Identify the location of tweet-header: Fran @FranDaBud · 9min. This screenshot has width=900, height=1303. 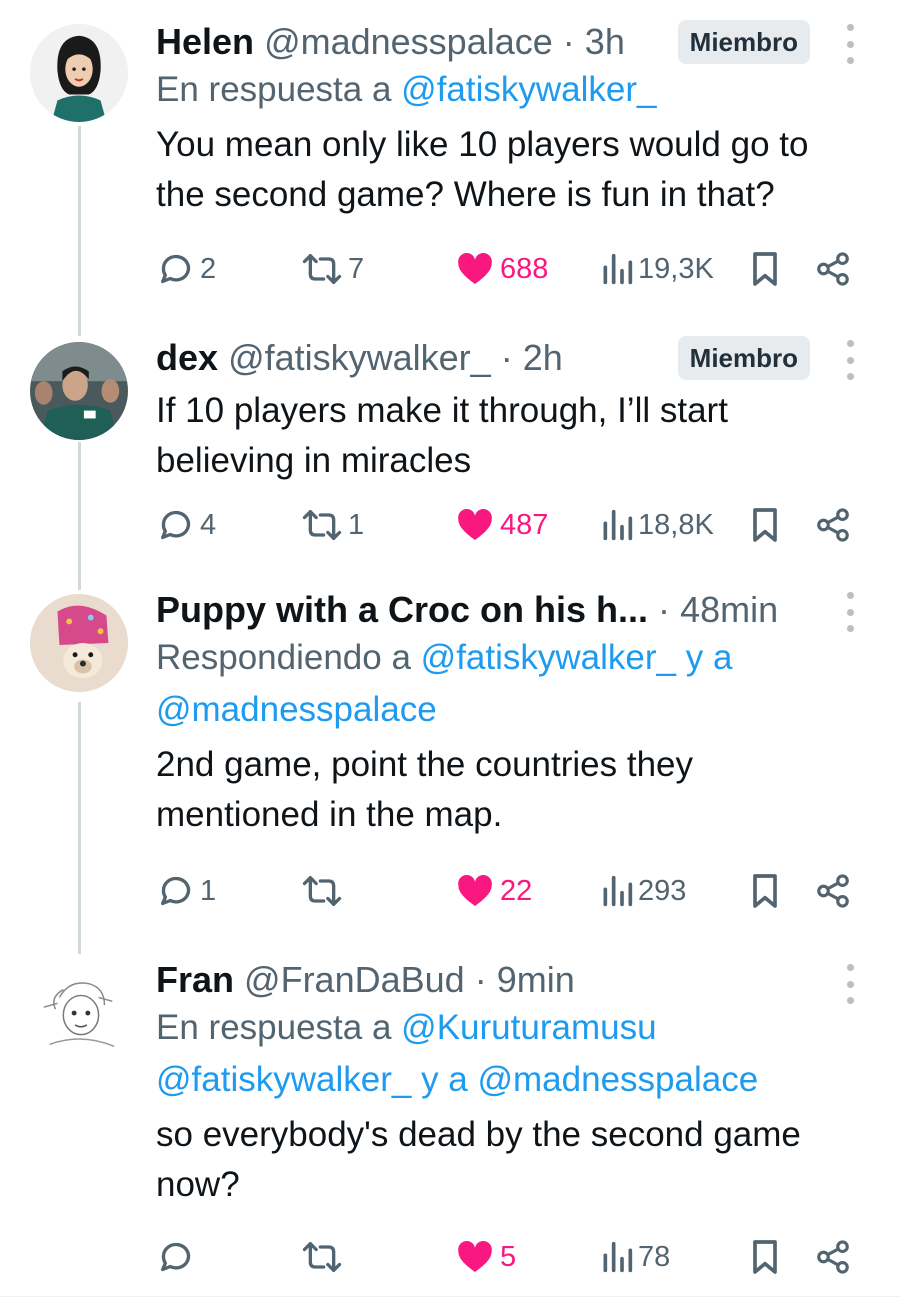
(508, 980).